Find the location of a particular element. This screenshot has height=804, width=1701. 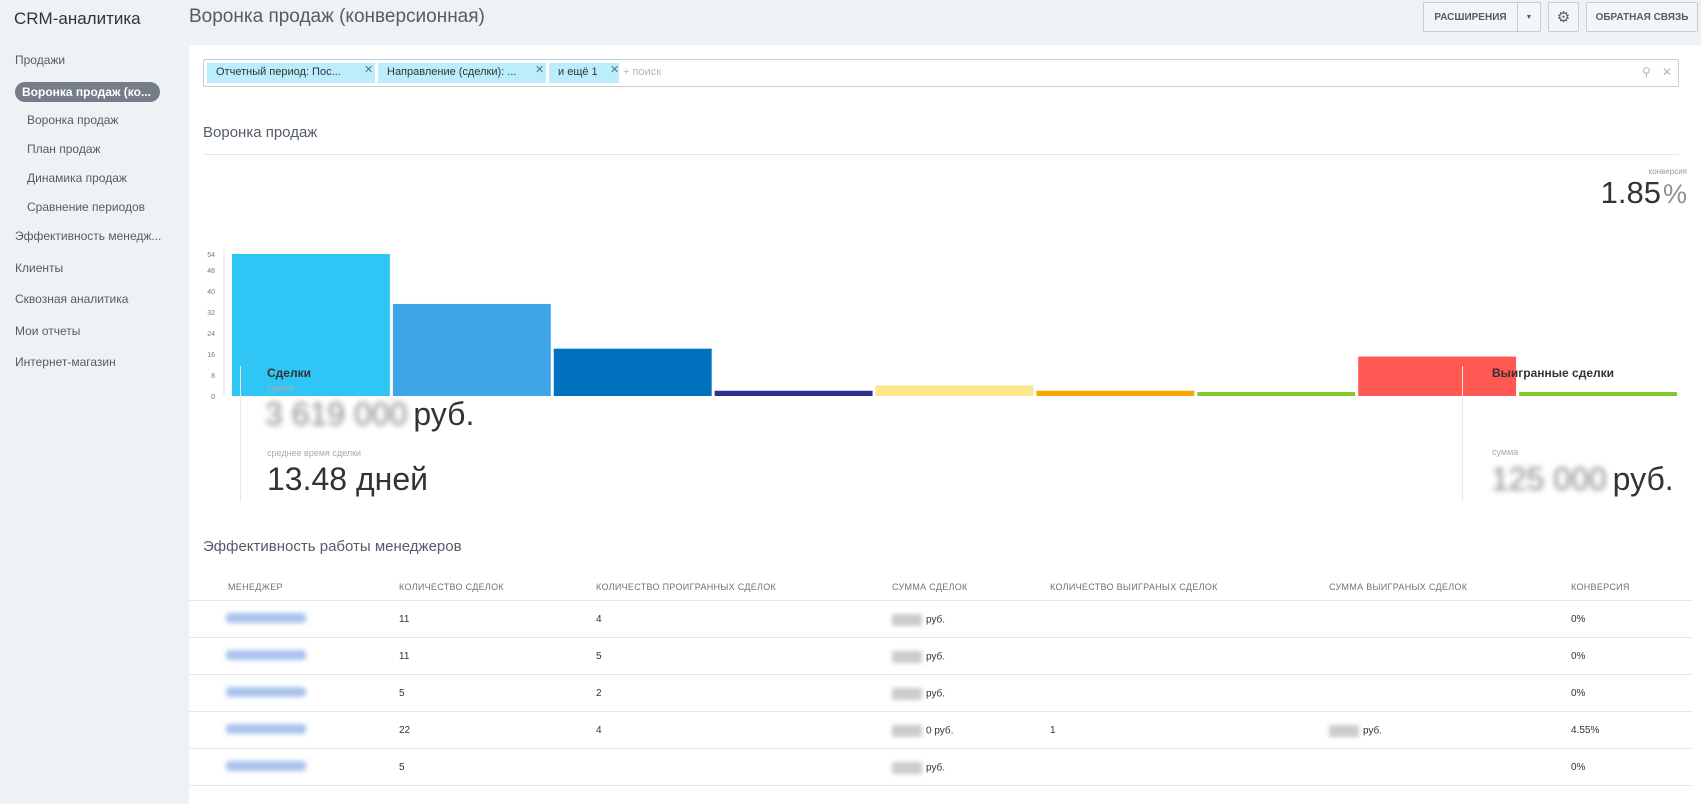

column-header: СУММА СДЕЛОК is located at coordinates (930, 587).